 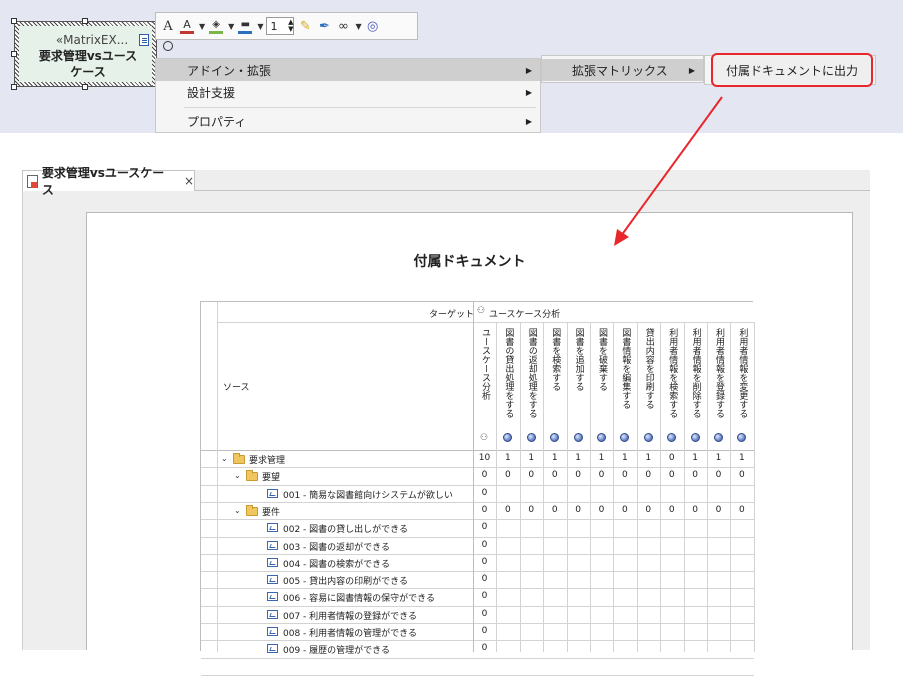 What do you see at coordinates (85, 54) in the screenshot?
I see `matrix-element: «MatrixEX... 要求管理vsユース ケース` at bounding box center [85, 54].